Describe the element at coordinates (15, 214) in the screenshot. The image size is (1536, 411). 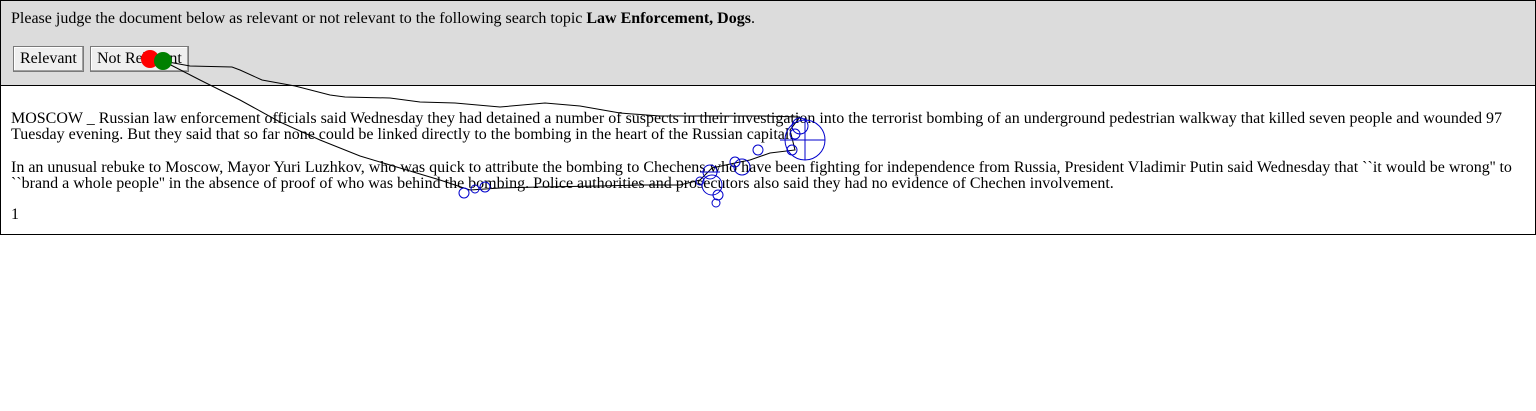
I see `page-number: 1` at that location.